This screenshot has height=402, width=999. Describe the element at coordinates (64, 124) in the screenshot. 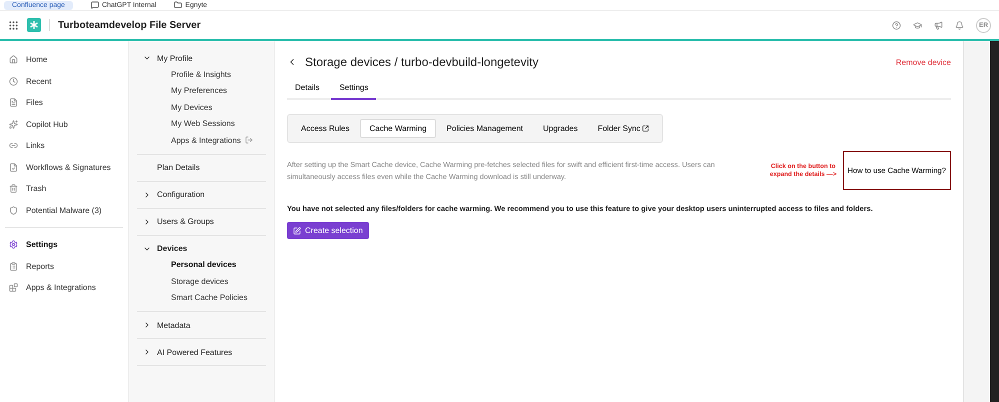

I see `nav-item: Copilot Hub` at that location.